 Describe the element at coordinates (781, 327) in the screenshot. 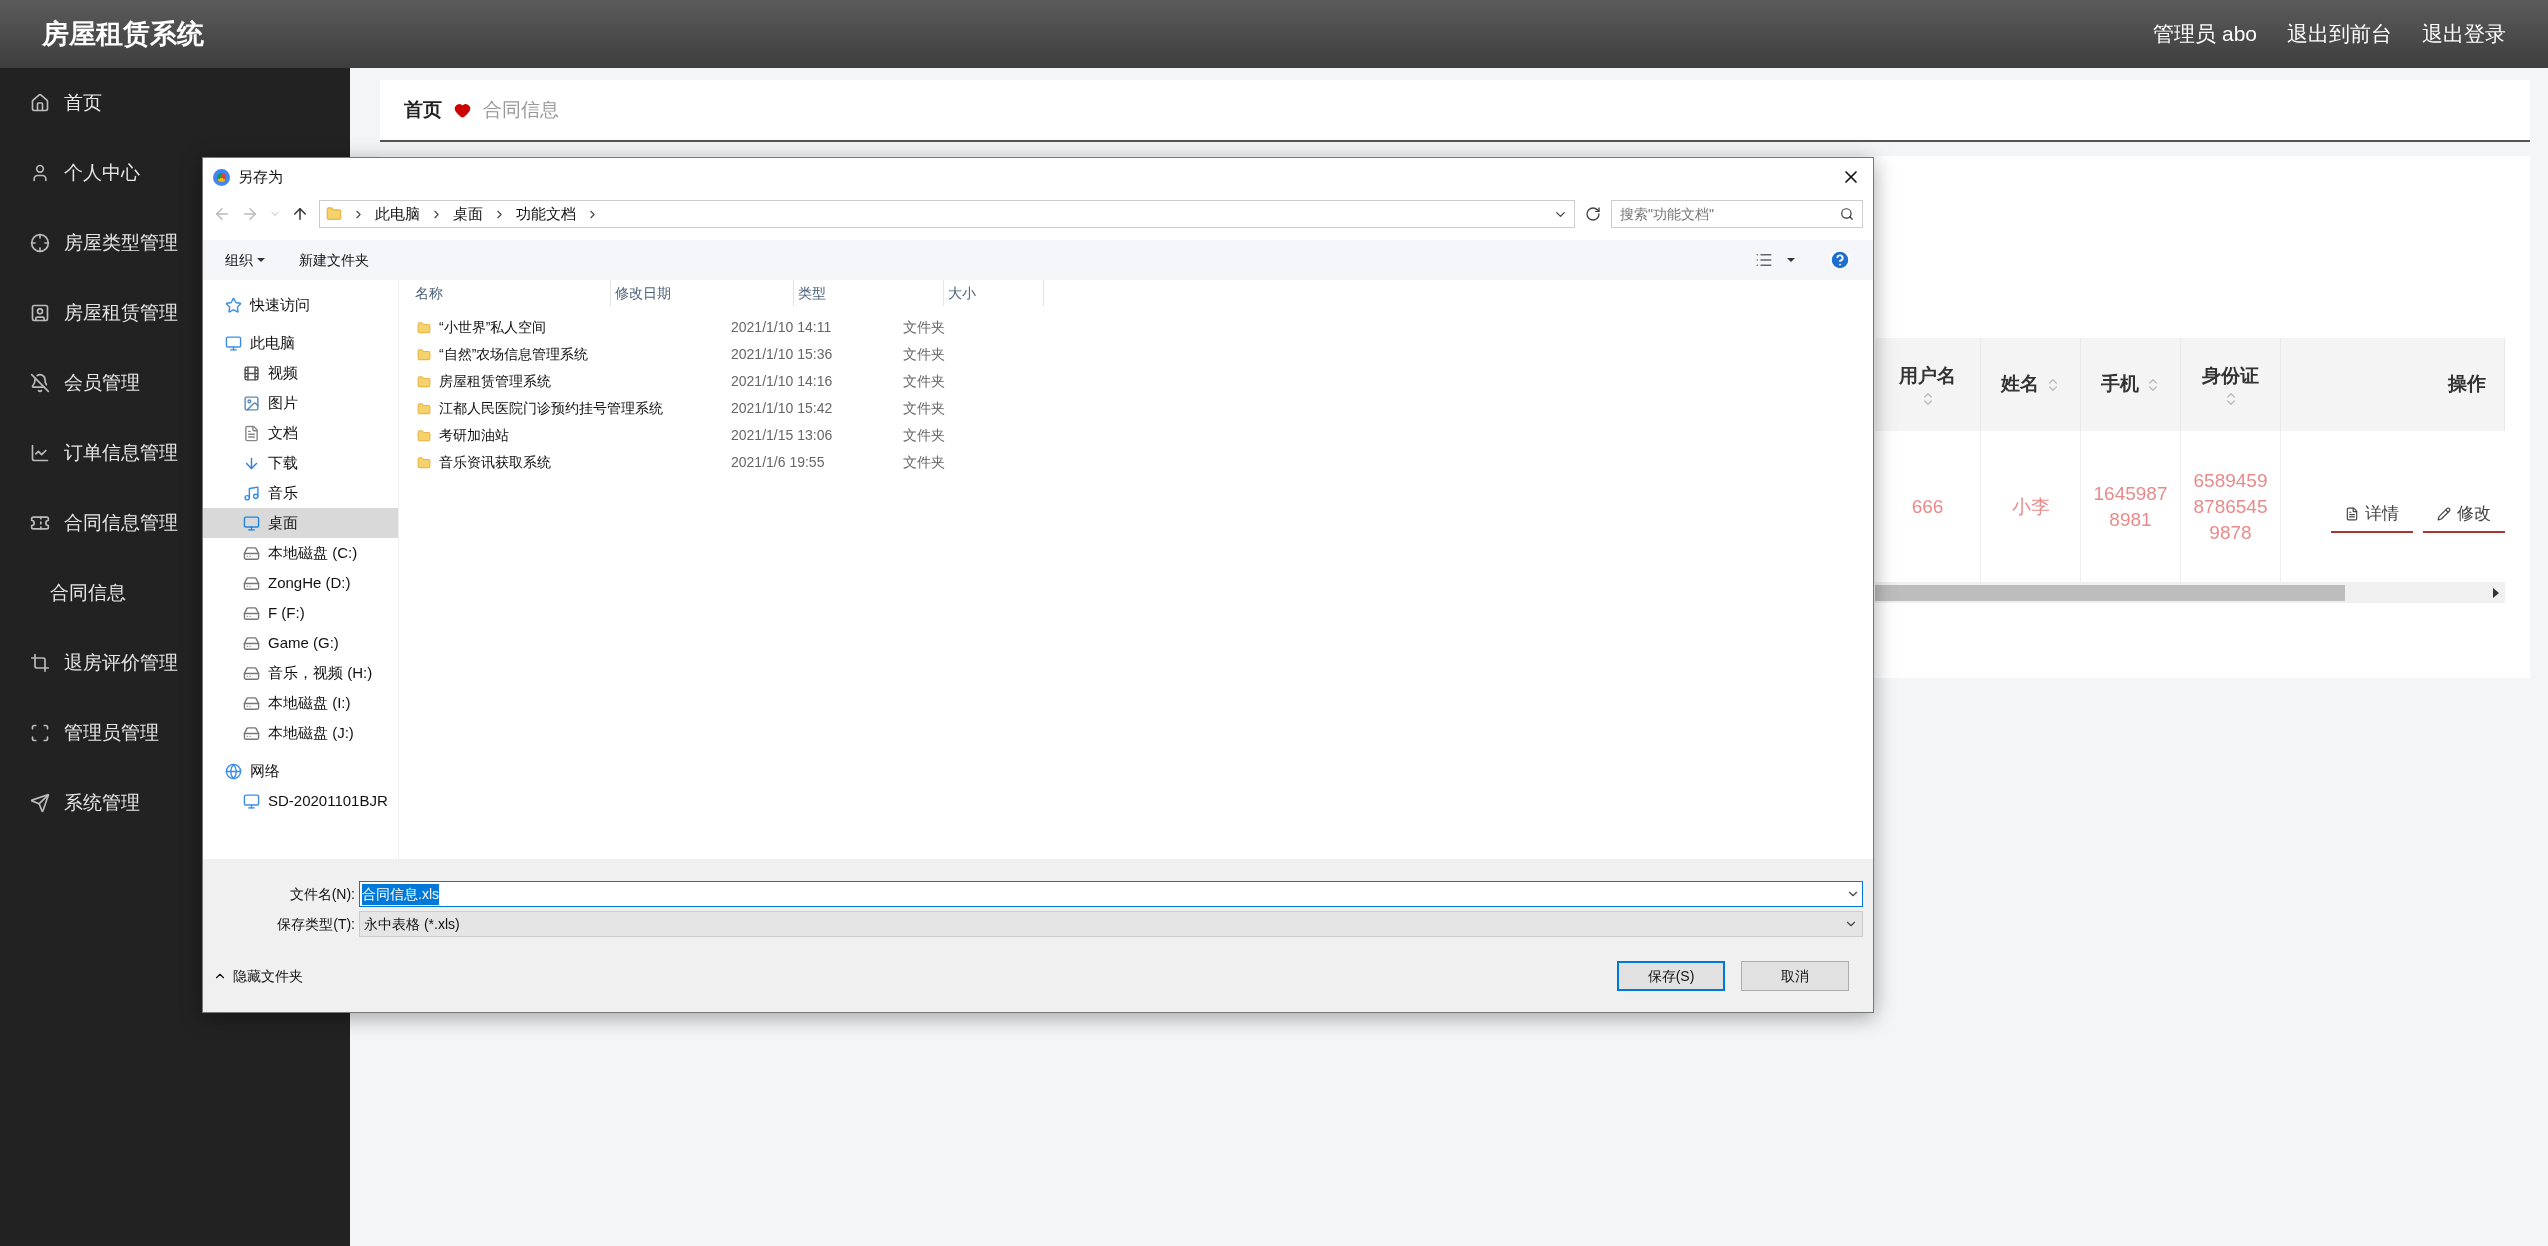

I see `file-date: 2021/1/10 14:11` at that location.